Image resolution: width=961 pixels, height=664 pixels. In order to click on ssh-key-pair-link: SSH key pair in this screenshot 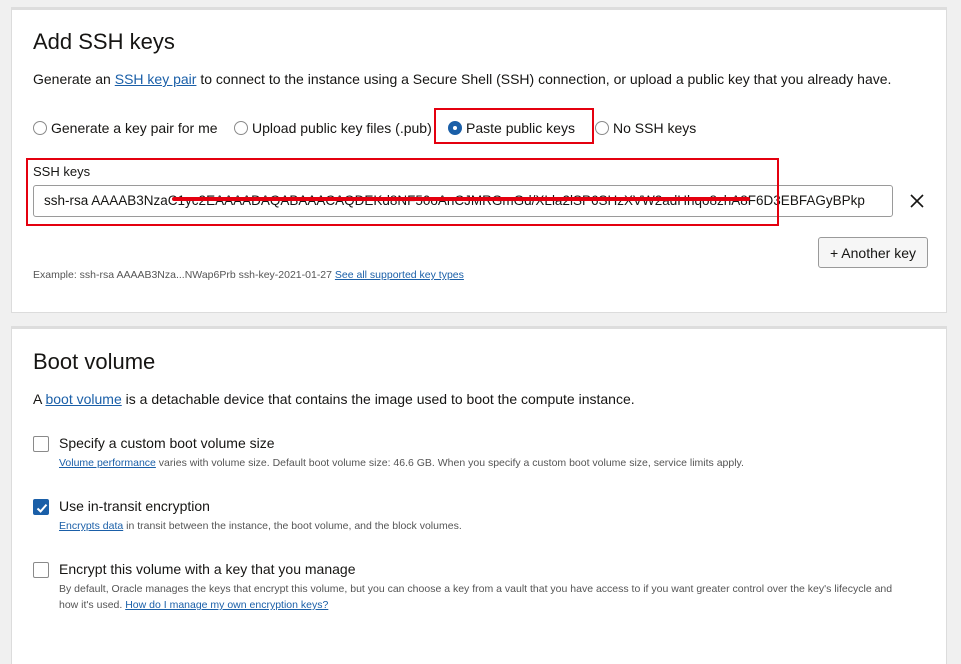, I will do `click(156, 79)`.